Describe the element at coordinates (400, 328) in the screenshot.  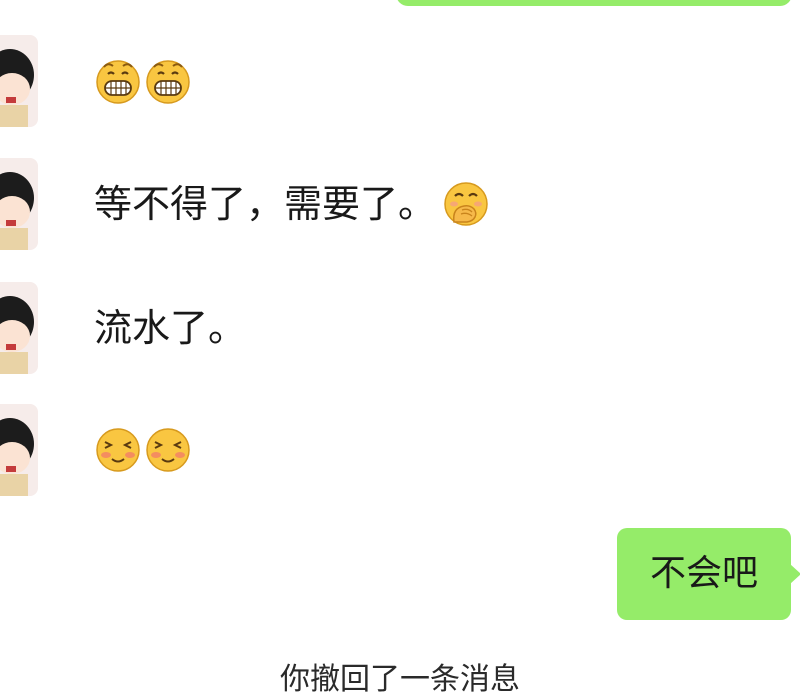
I see `message-row: 流水了。` at that location.